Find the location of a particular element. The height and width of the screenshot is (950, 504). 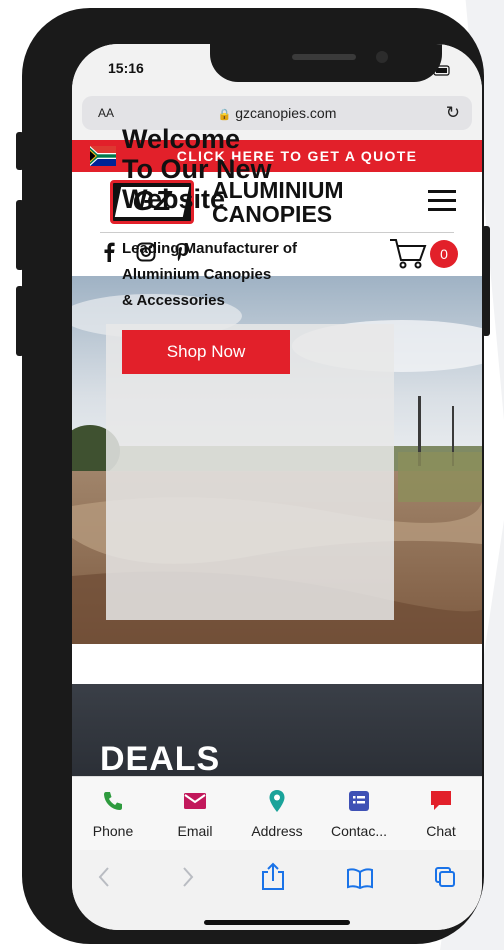

browser-toolbar is located at coordinates (277, 890).